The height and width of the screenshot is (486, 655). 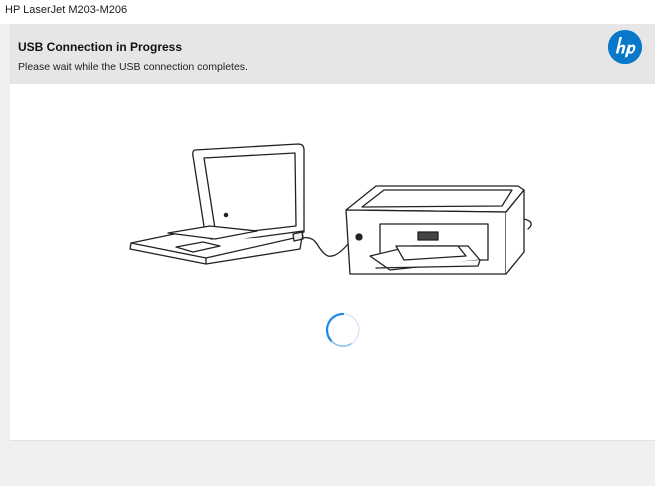 I want to click on loading-spinner-icon, so click(x=342, y=329).